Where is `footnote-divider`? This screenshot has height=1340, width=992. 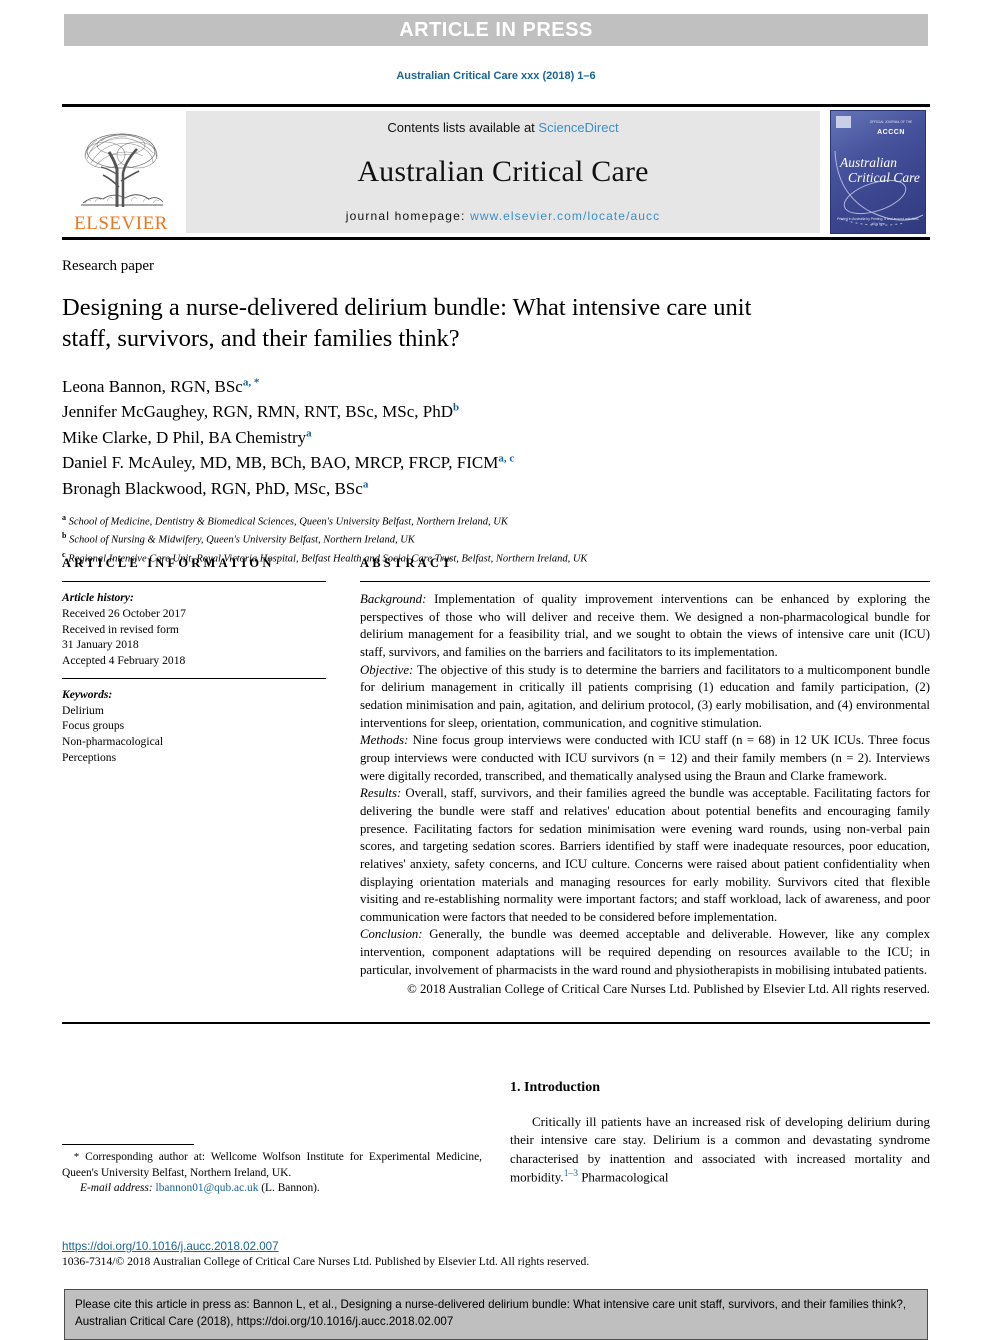 footnote-divider is located at coordinates (128, 1144).